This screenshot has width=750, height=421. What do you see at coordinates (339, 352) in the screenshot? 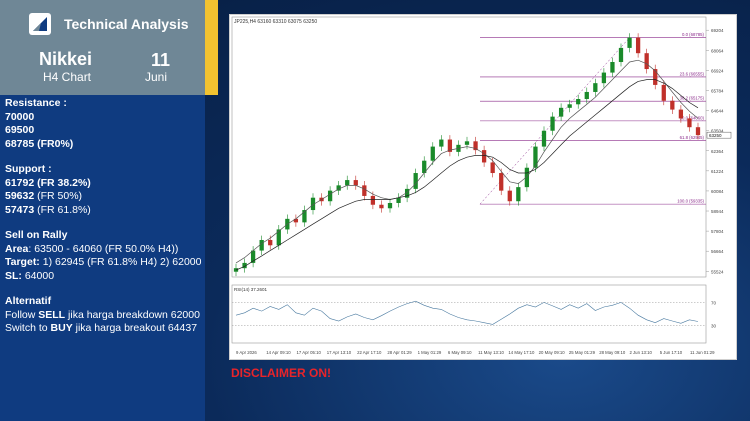
I see `x-tick-label: 17 Apr 13:10` at bounding box center [339, 352].